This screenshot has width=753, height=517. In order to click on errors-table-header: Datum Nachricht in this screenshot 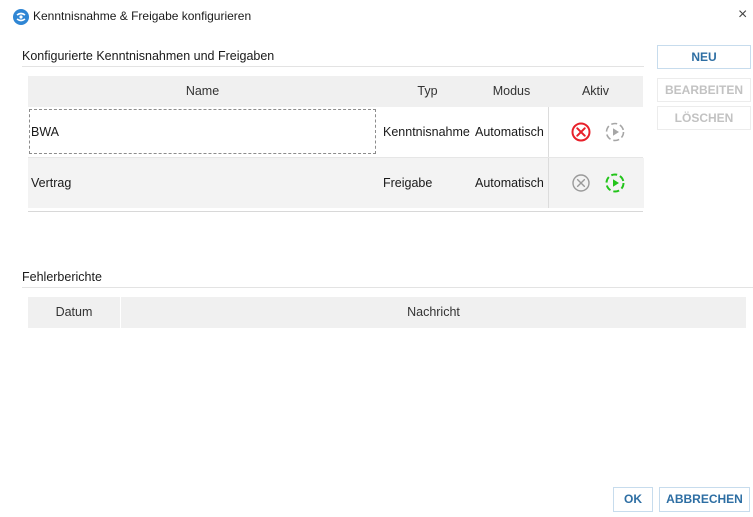, I will do `click(387, 312)`.